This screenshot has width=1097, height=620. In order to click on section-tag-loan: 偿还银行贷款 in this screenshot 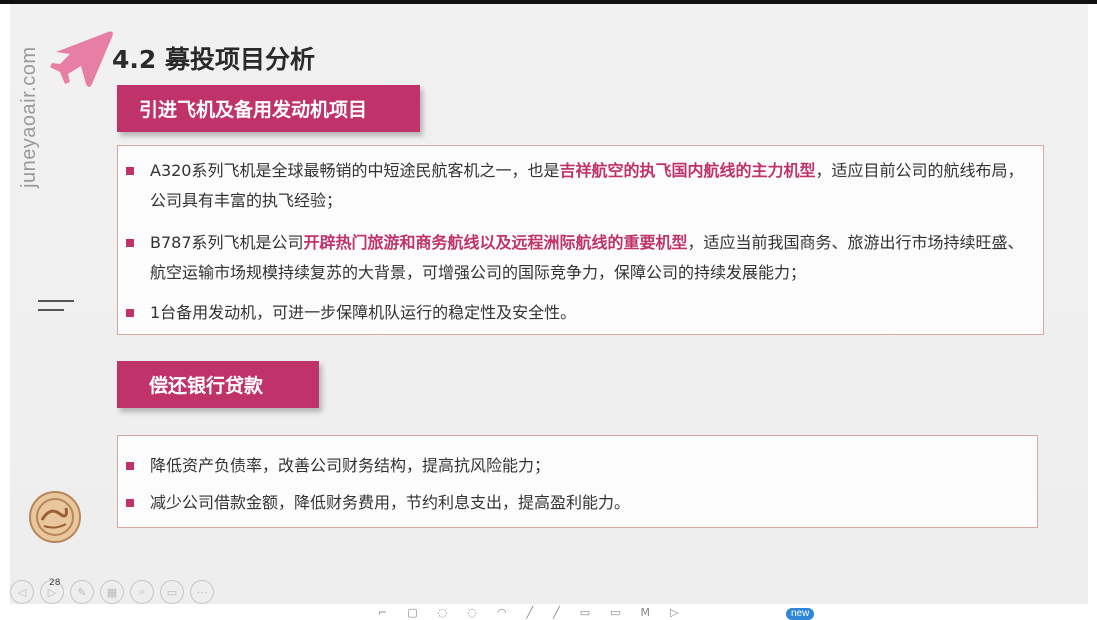, I will do `click(218, 384)`.